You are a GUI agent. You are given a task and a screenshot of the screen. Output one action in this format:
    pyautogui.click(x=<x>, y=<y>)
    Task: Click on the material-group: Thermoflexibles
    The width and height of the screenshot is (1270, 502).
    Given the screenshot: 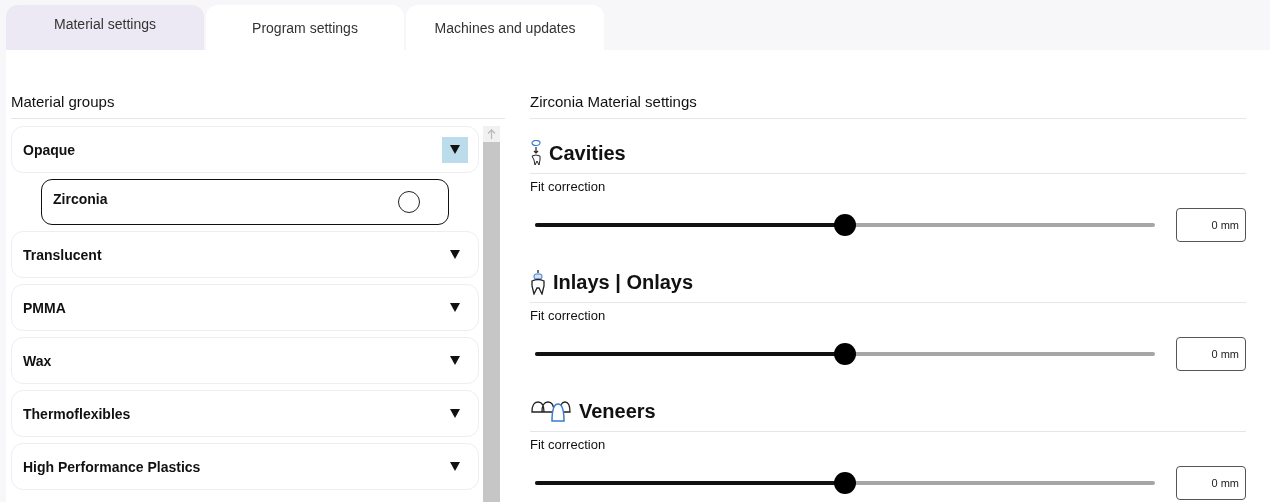 What is the action you would take?
    pyautogui.click(x=245, y=413)
    